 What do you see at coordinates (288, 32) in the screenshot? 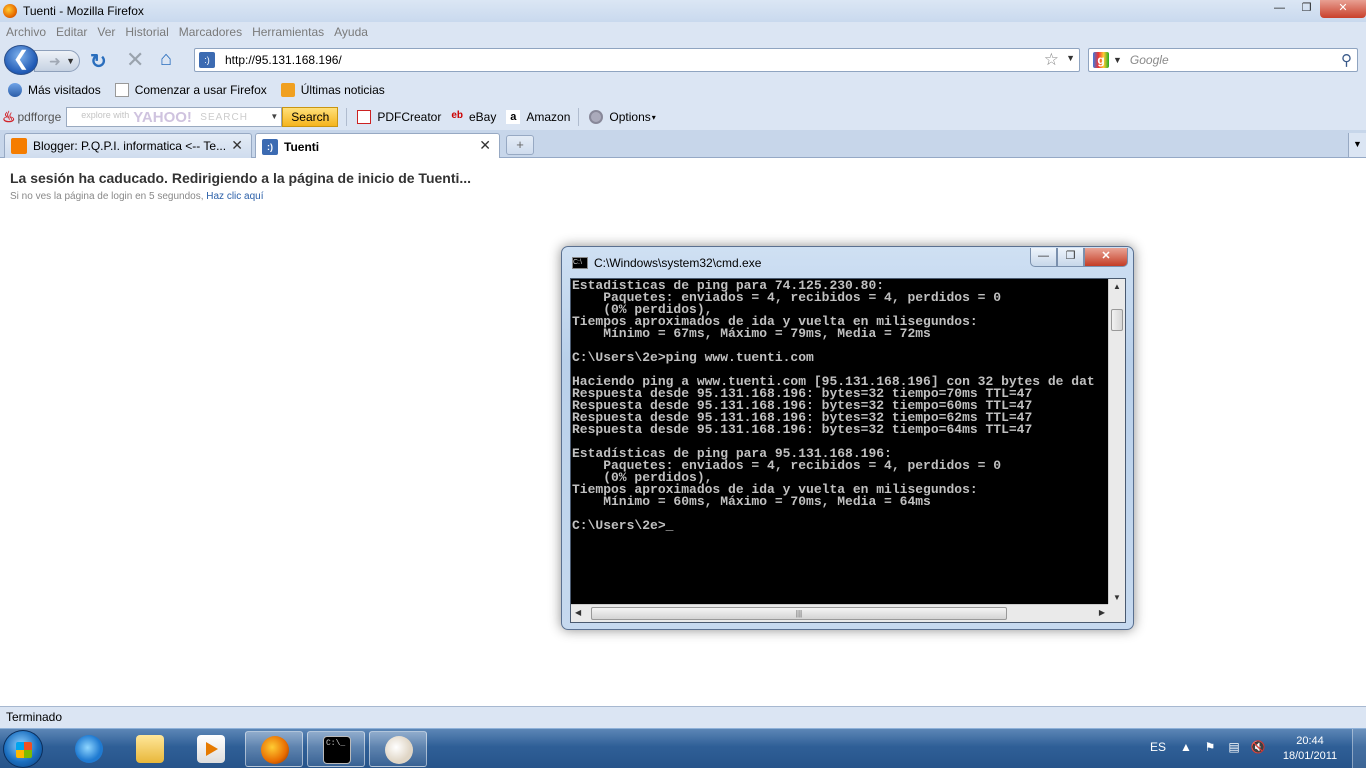
I see `menu-herramientas: Herramientas` at bounding box center [288, 32].